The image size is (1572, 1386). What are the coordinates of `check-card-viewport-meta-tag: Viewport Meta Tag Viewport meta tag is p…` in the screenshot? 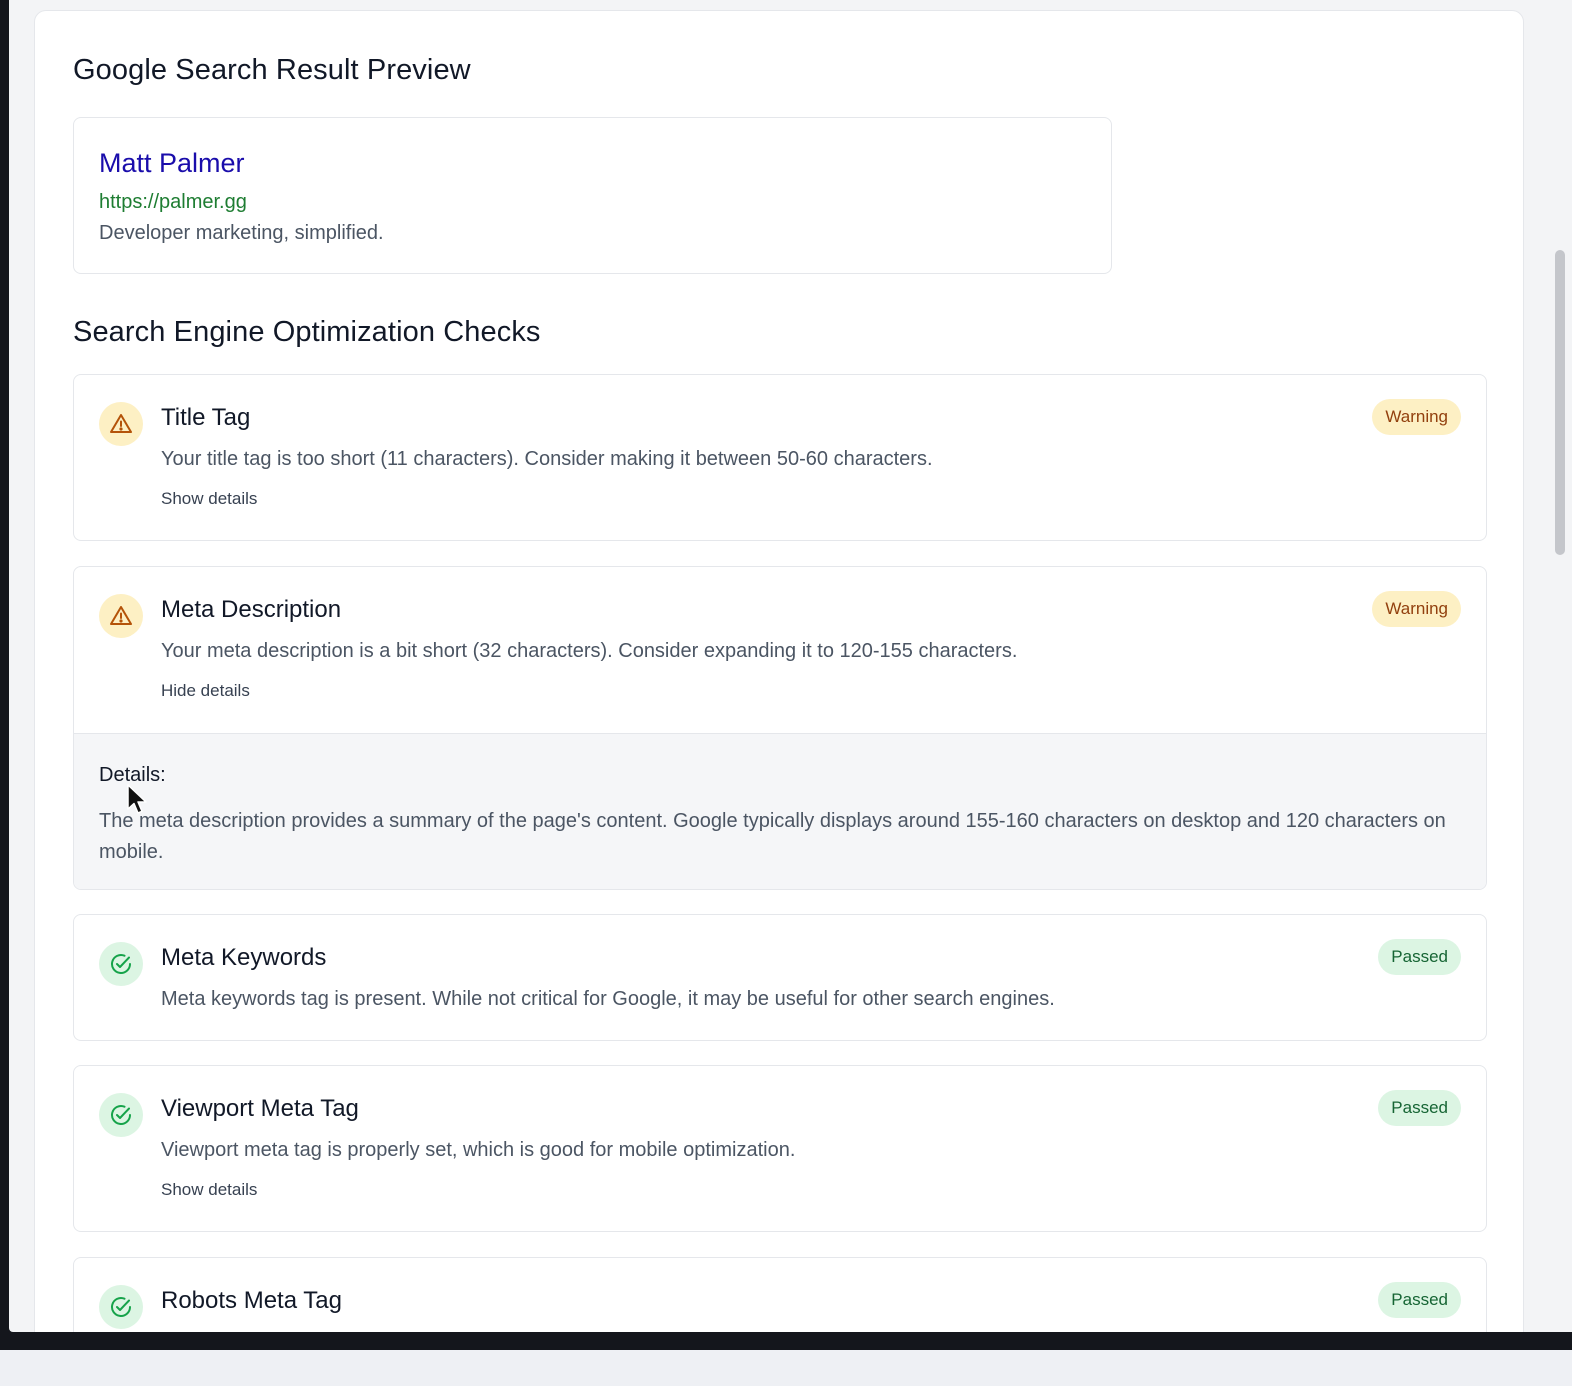 It's located at (780, 1148).